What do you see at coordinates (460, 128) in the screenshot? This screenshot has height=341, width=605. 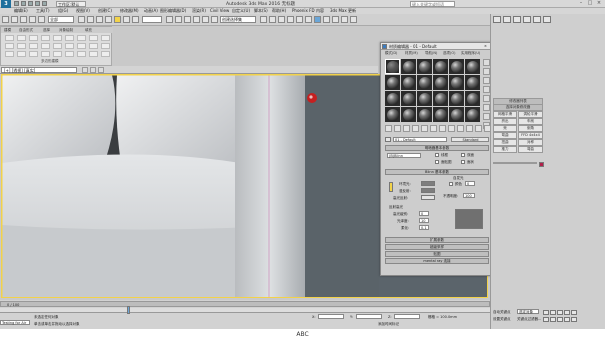 I see `show-map-icon` at bounding box center [460, 128].